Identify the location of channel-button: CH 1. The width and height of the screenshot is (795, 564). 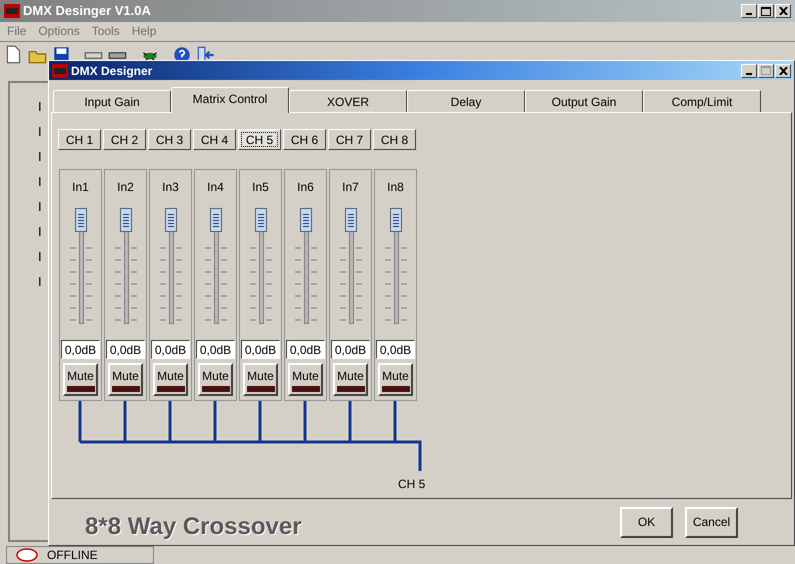
(79, 139).